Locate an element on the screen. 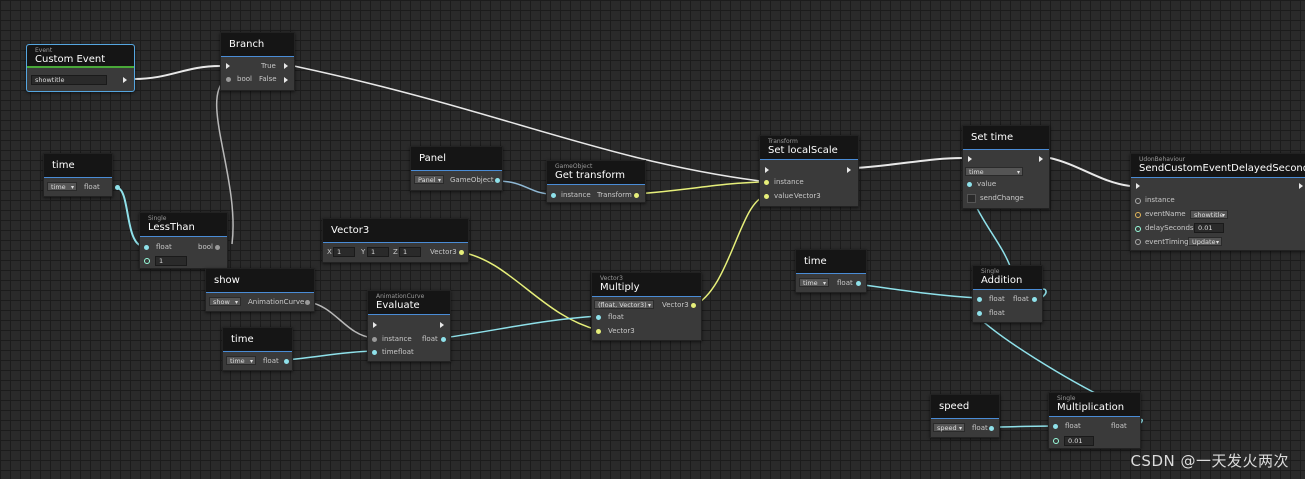 Image resolution: width=1305 pixels, height=479 pixels. event-name-port-icon is located at coordinates (1138, 215).